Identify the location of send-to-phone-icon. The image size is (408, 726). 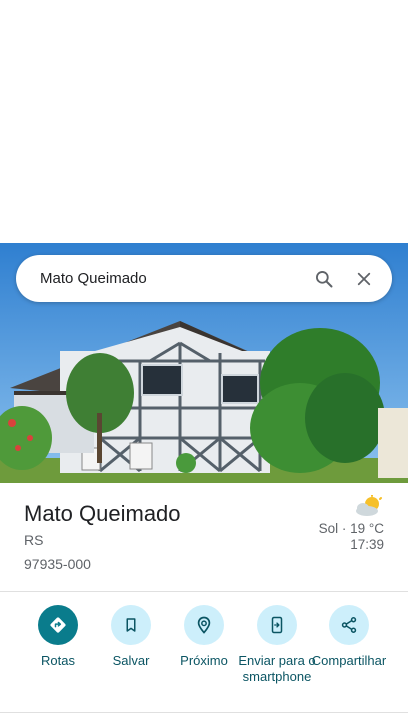
(277, 625).